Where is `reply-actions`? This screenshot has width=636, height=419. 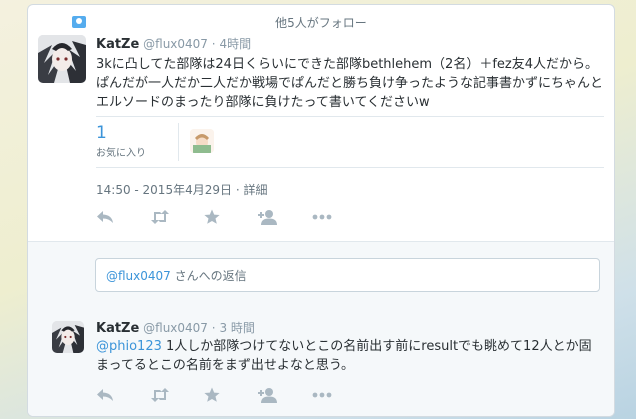 reply-actions is located at coordinates (231, 395).